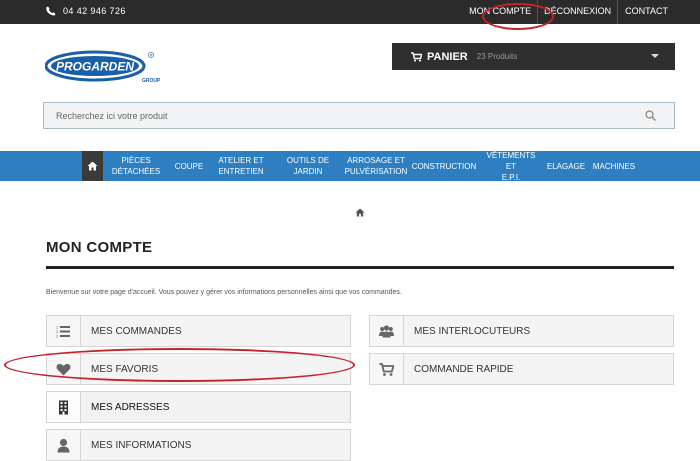 This screenshot has width=700, height=461. I want to click on breadcrumb-home-icon, so click(360, 212).